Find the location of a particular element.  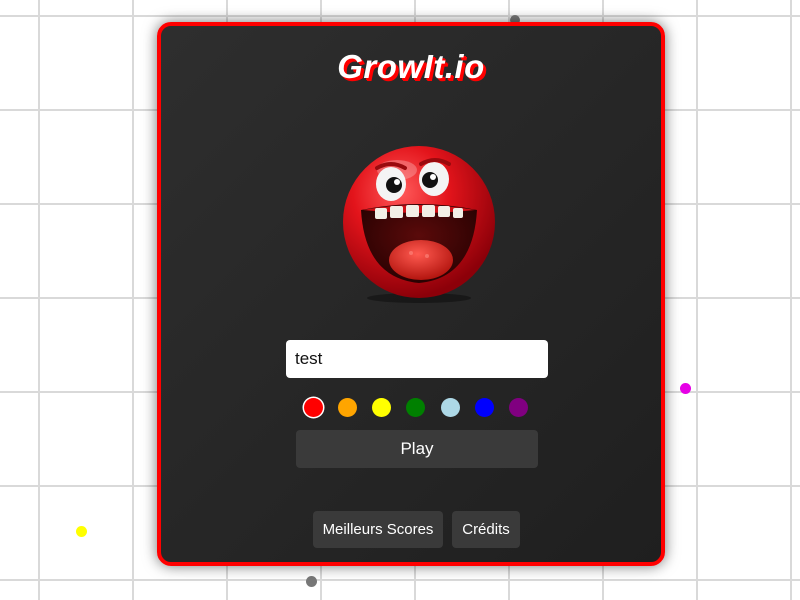

high-scores-button: Meilleurs Scores is located at coordinates (378, 529).